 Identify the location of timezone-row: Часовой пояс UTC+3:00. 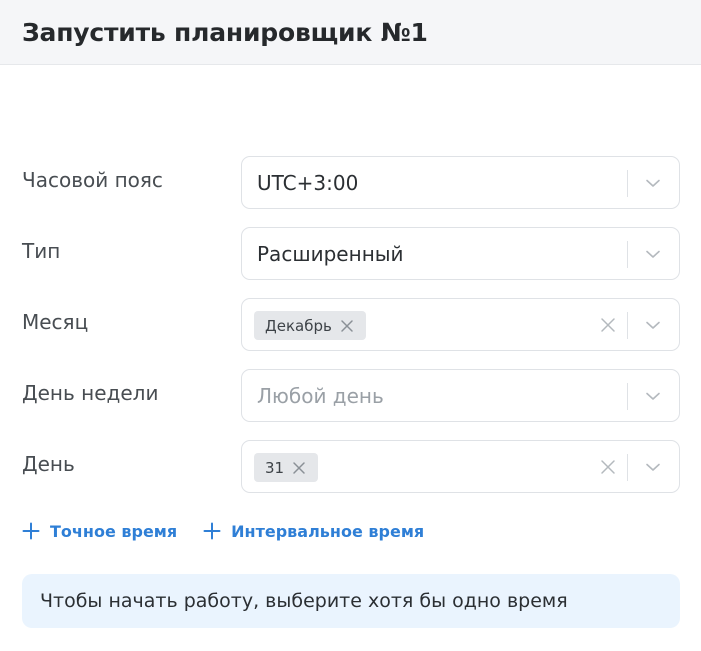
(350, 182).